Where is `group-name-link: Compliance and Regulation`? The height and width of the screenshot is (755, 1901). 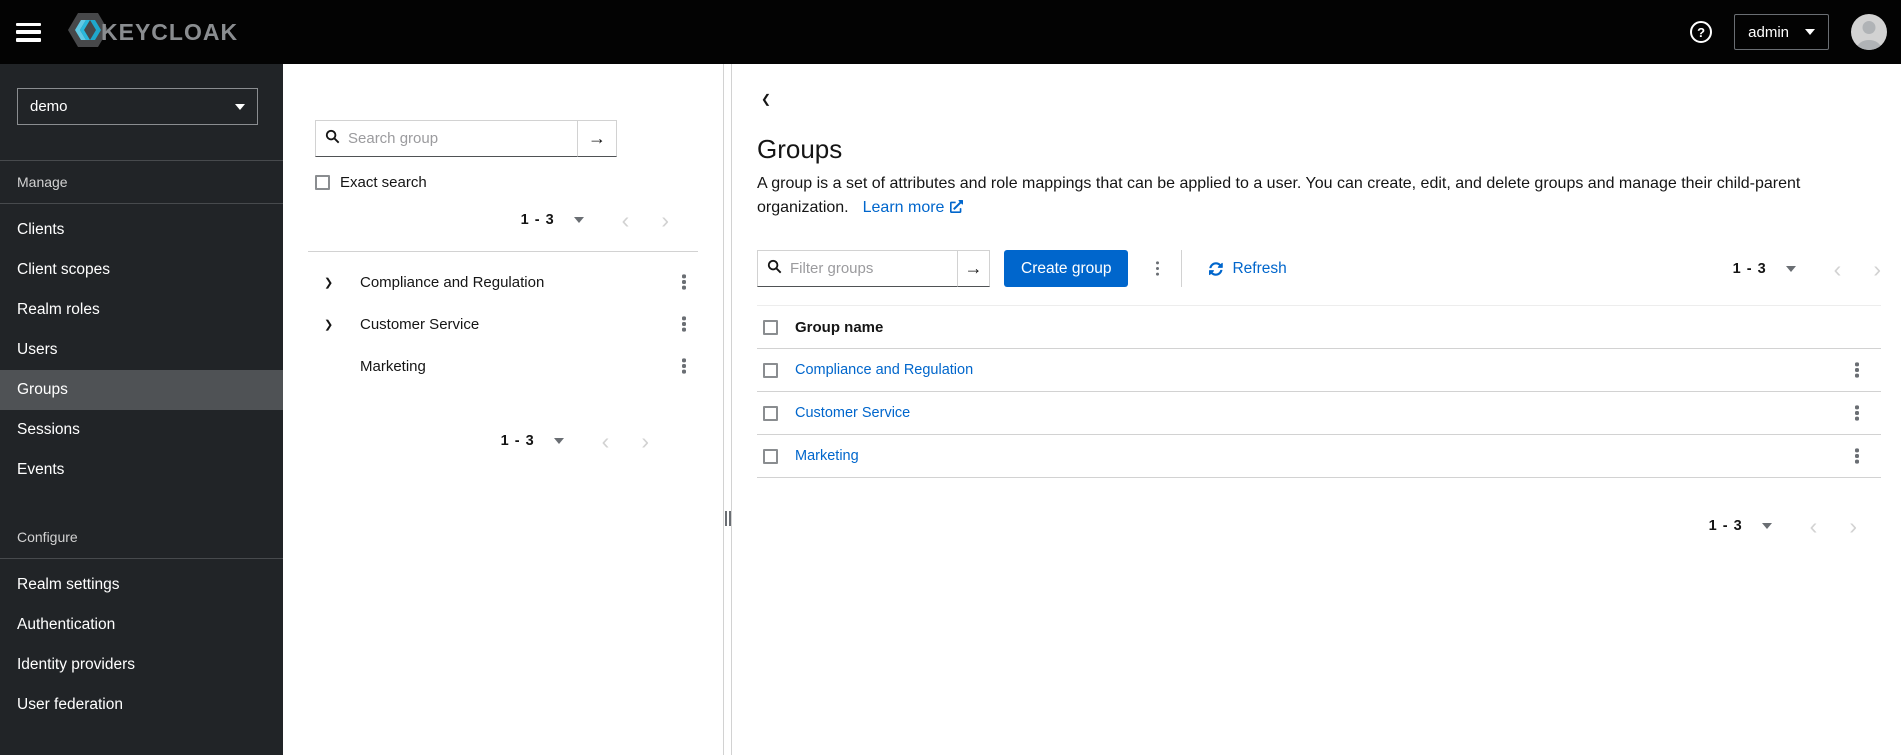 group-name-link: Compliance and Regulation is located at coordinates (884, 370).